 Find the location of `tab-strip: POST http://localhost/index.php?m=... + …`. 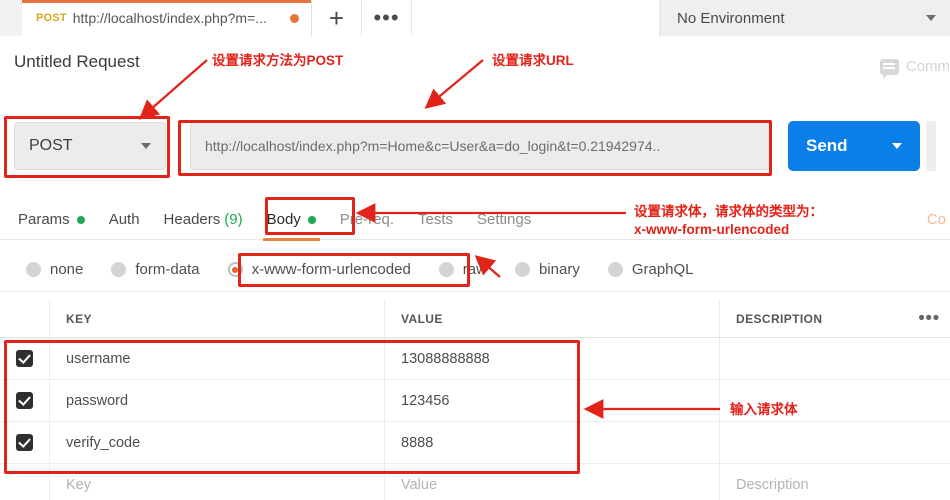

tab-strip: POST http://localhost/index.php?m=... + … is located at coordinates (475, 18).